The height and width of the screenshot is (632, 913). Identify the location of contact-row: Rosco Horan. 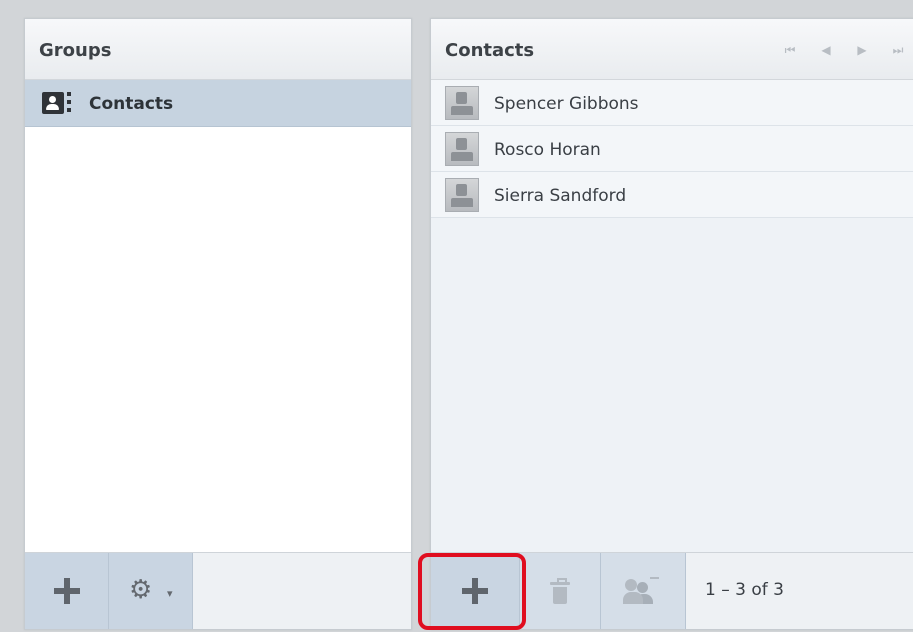
(672, 149).